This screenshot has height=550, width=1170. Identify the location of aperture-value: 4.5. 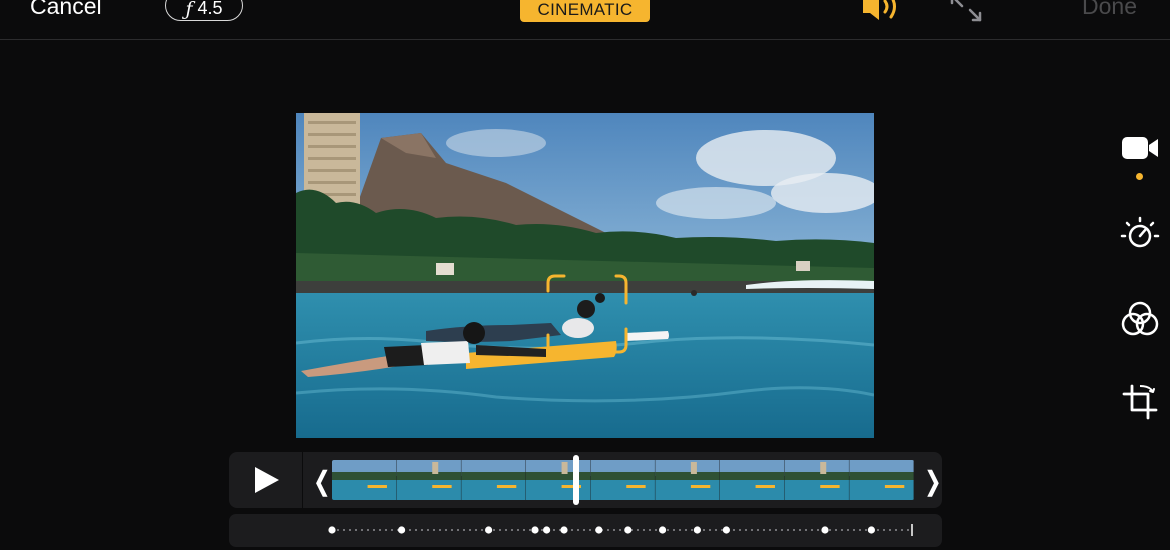
(210, 9).